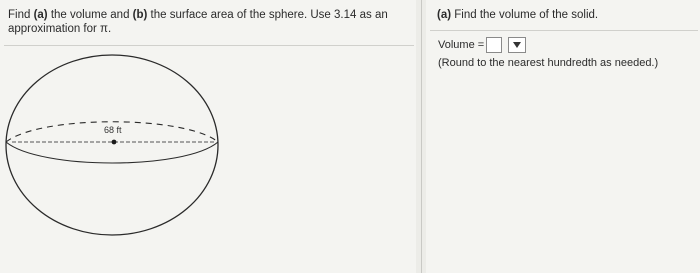  What do you see at coordinates (112, 152) in the screenshot?
I see `equator-front` at bounding box center [112, 152].